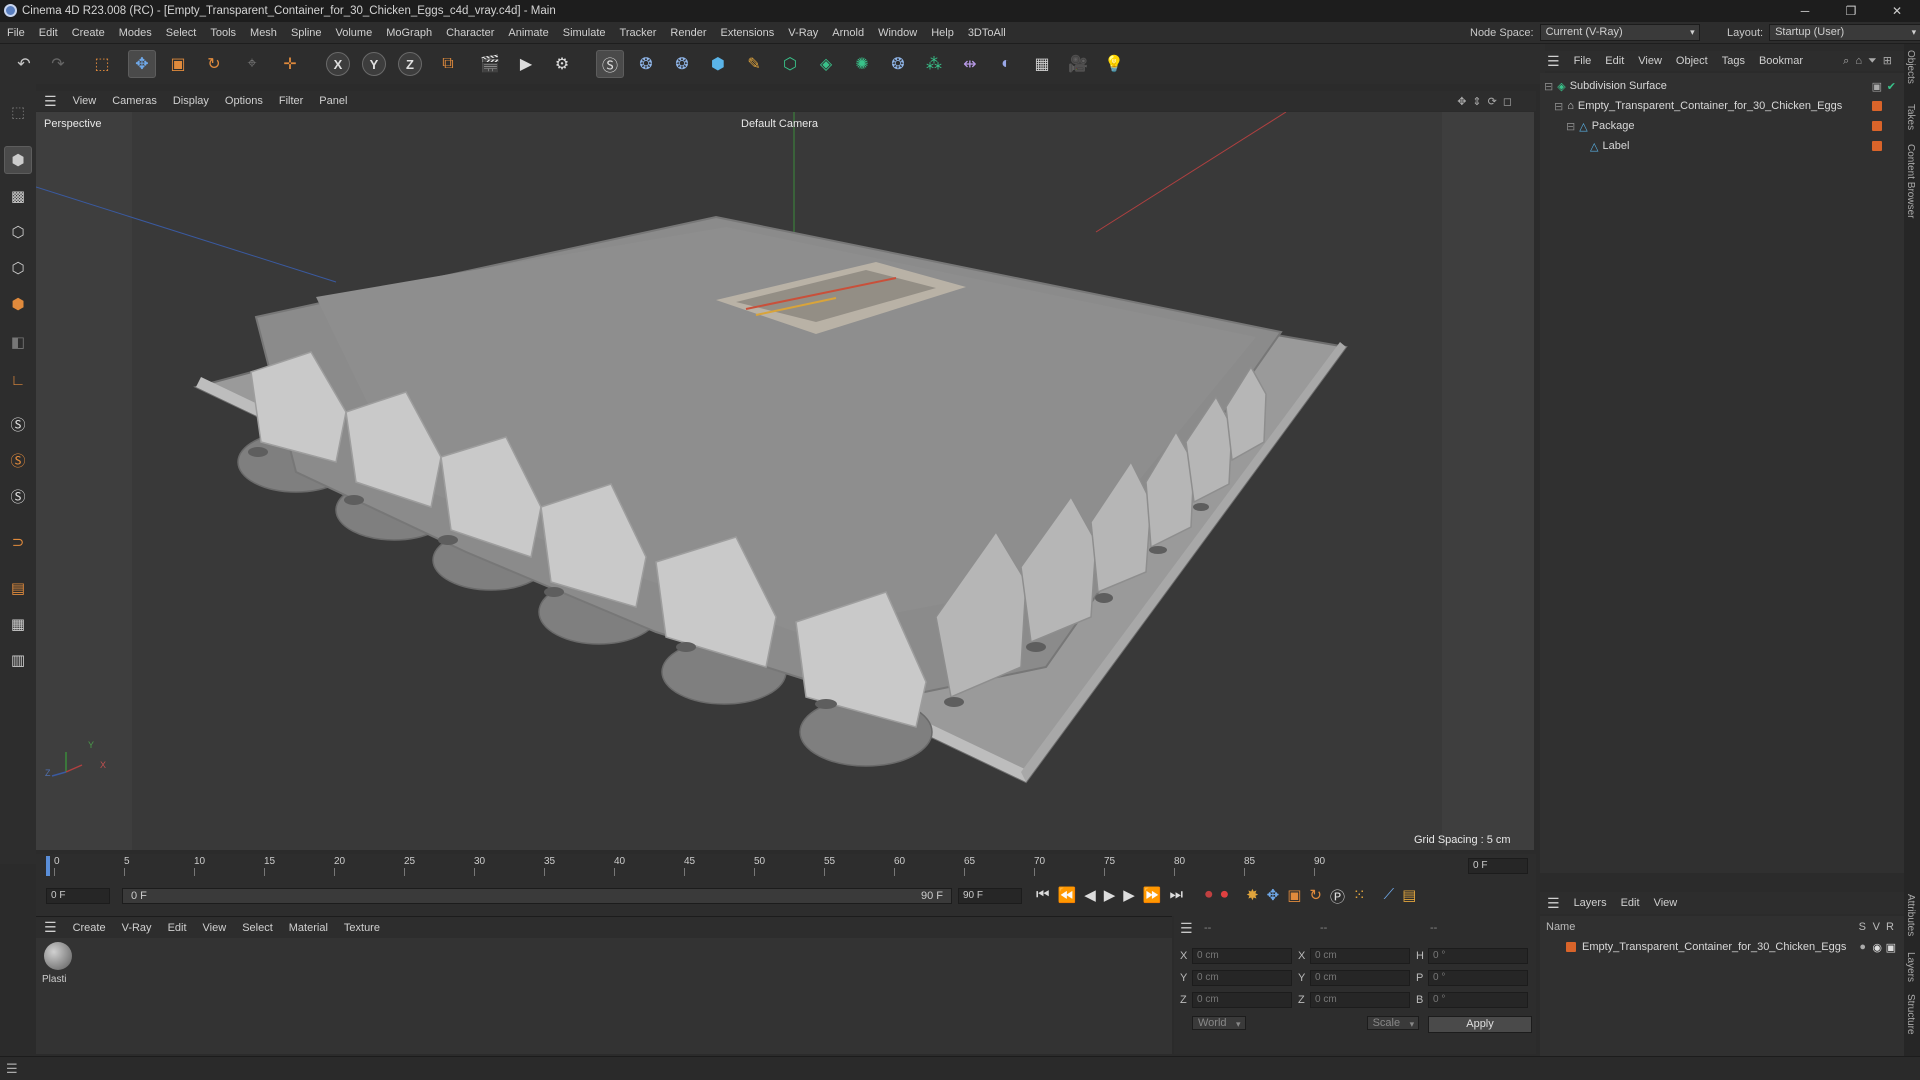 Image resolution: width=1920 pixels, height=1080 pixels. Describe the element at coordinates (1891, 86) in the screenshot. I see `enabled-check-icon: ✔` at that location.